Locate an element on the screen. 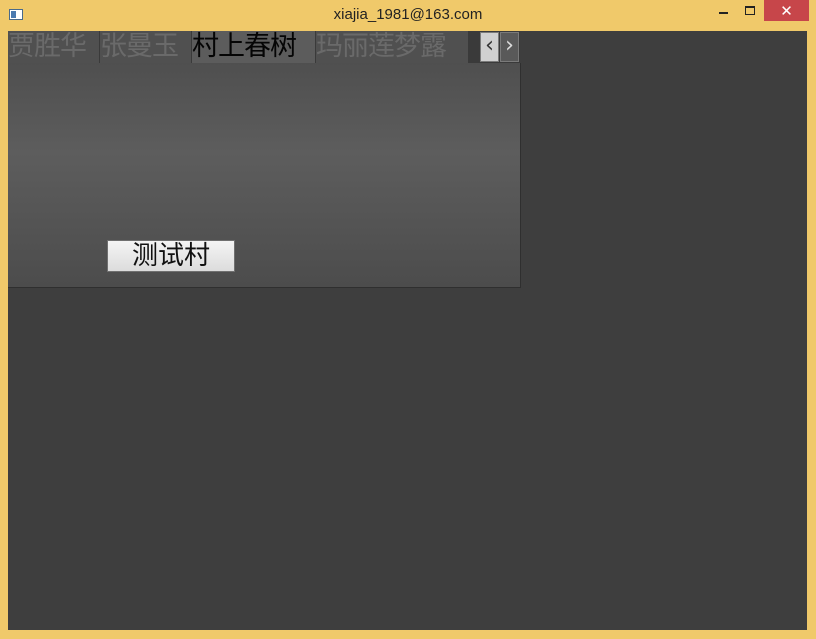 The height and width of the screenshot is (639, 816). window-title: xiajia_1981@163.com is located at coordinates (408, 14).